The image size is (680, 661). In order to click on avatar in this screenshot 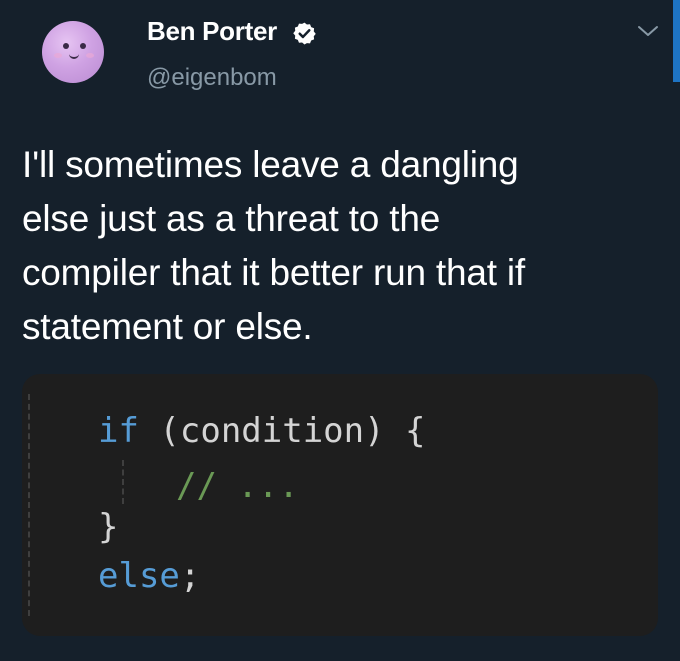, I will do `click(73, 52)`.